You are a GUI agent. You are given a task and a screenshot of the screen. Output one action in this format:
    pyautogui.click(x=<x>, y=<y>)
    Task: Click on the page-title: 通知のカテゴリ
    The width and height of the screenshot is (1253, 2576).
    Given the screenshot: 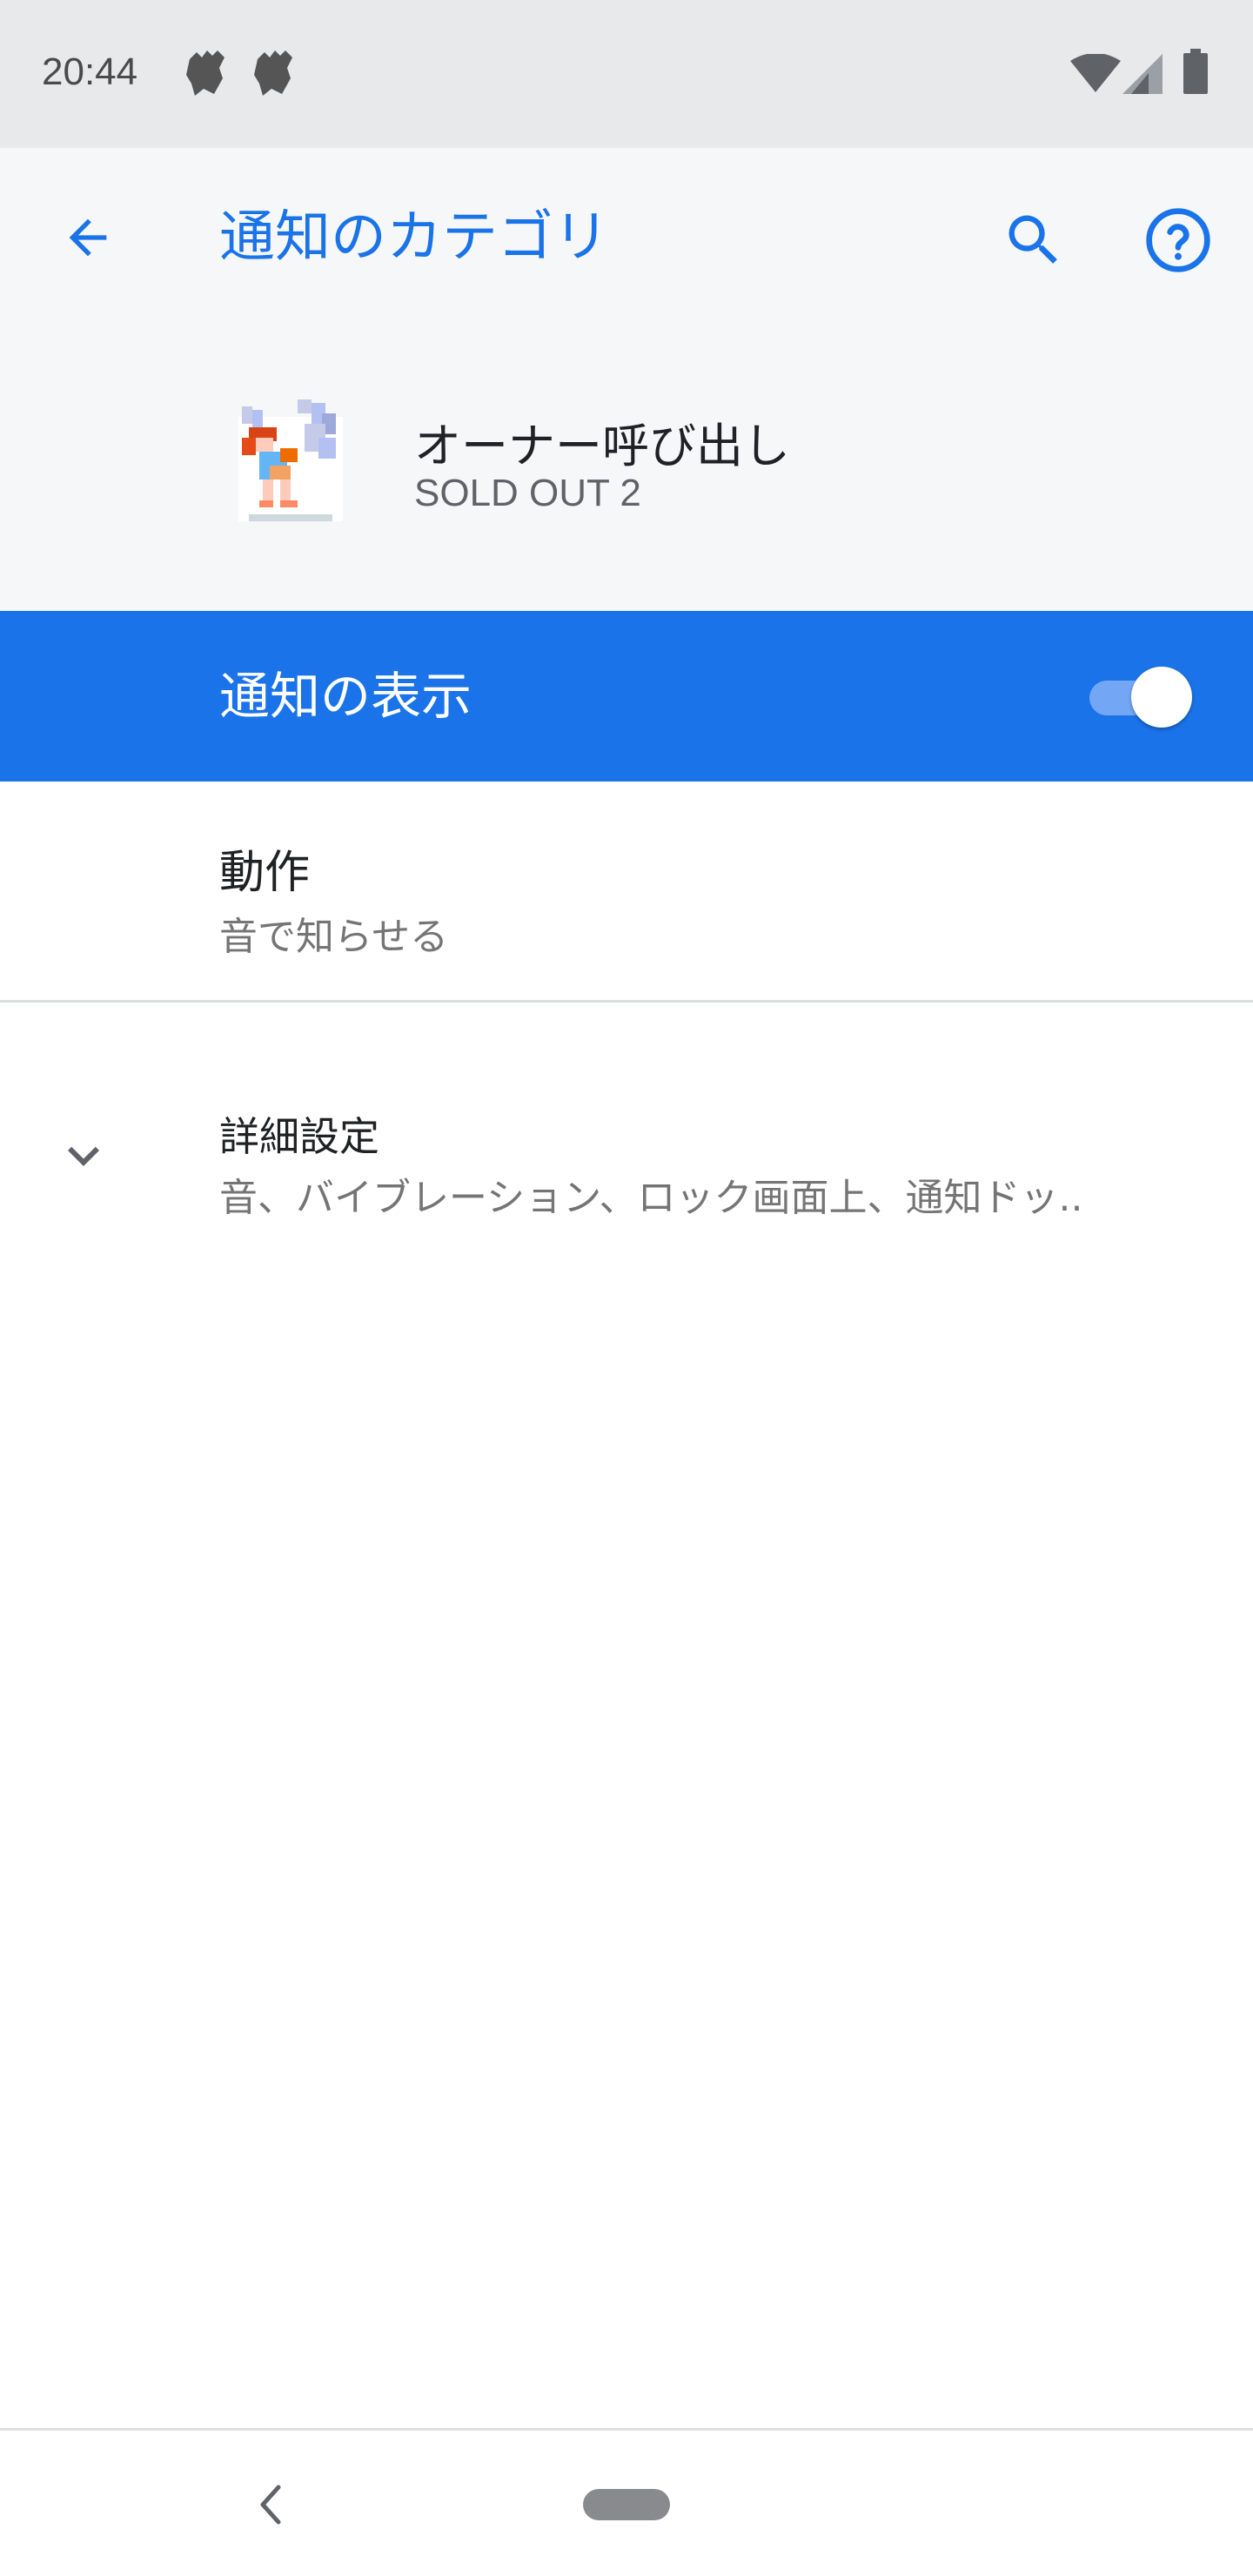 What is the action you would take?
    pyautogui.click(x=414, y=237)
    